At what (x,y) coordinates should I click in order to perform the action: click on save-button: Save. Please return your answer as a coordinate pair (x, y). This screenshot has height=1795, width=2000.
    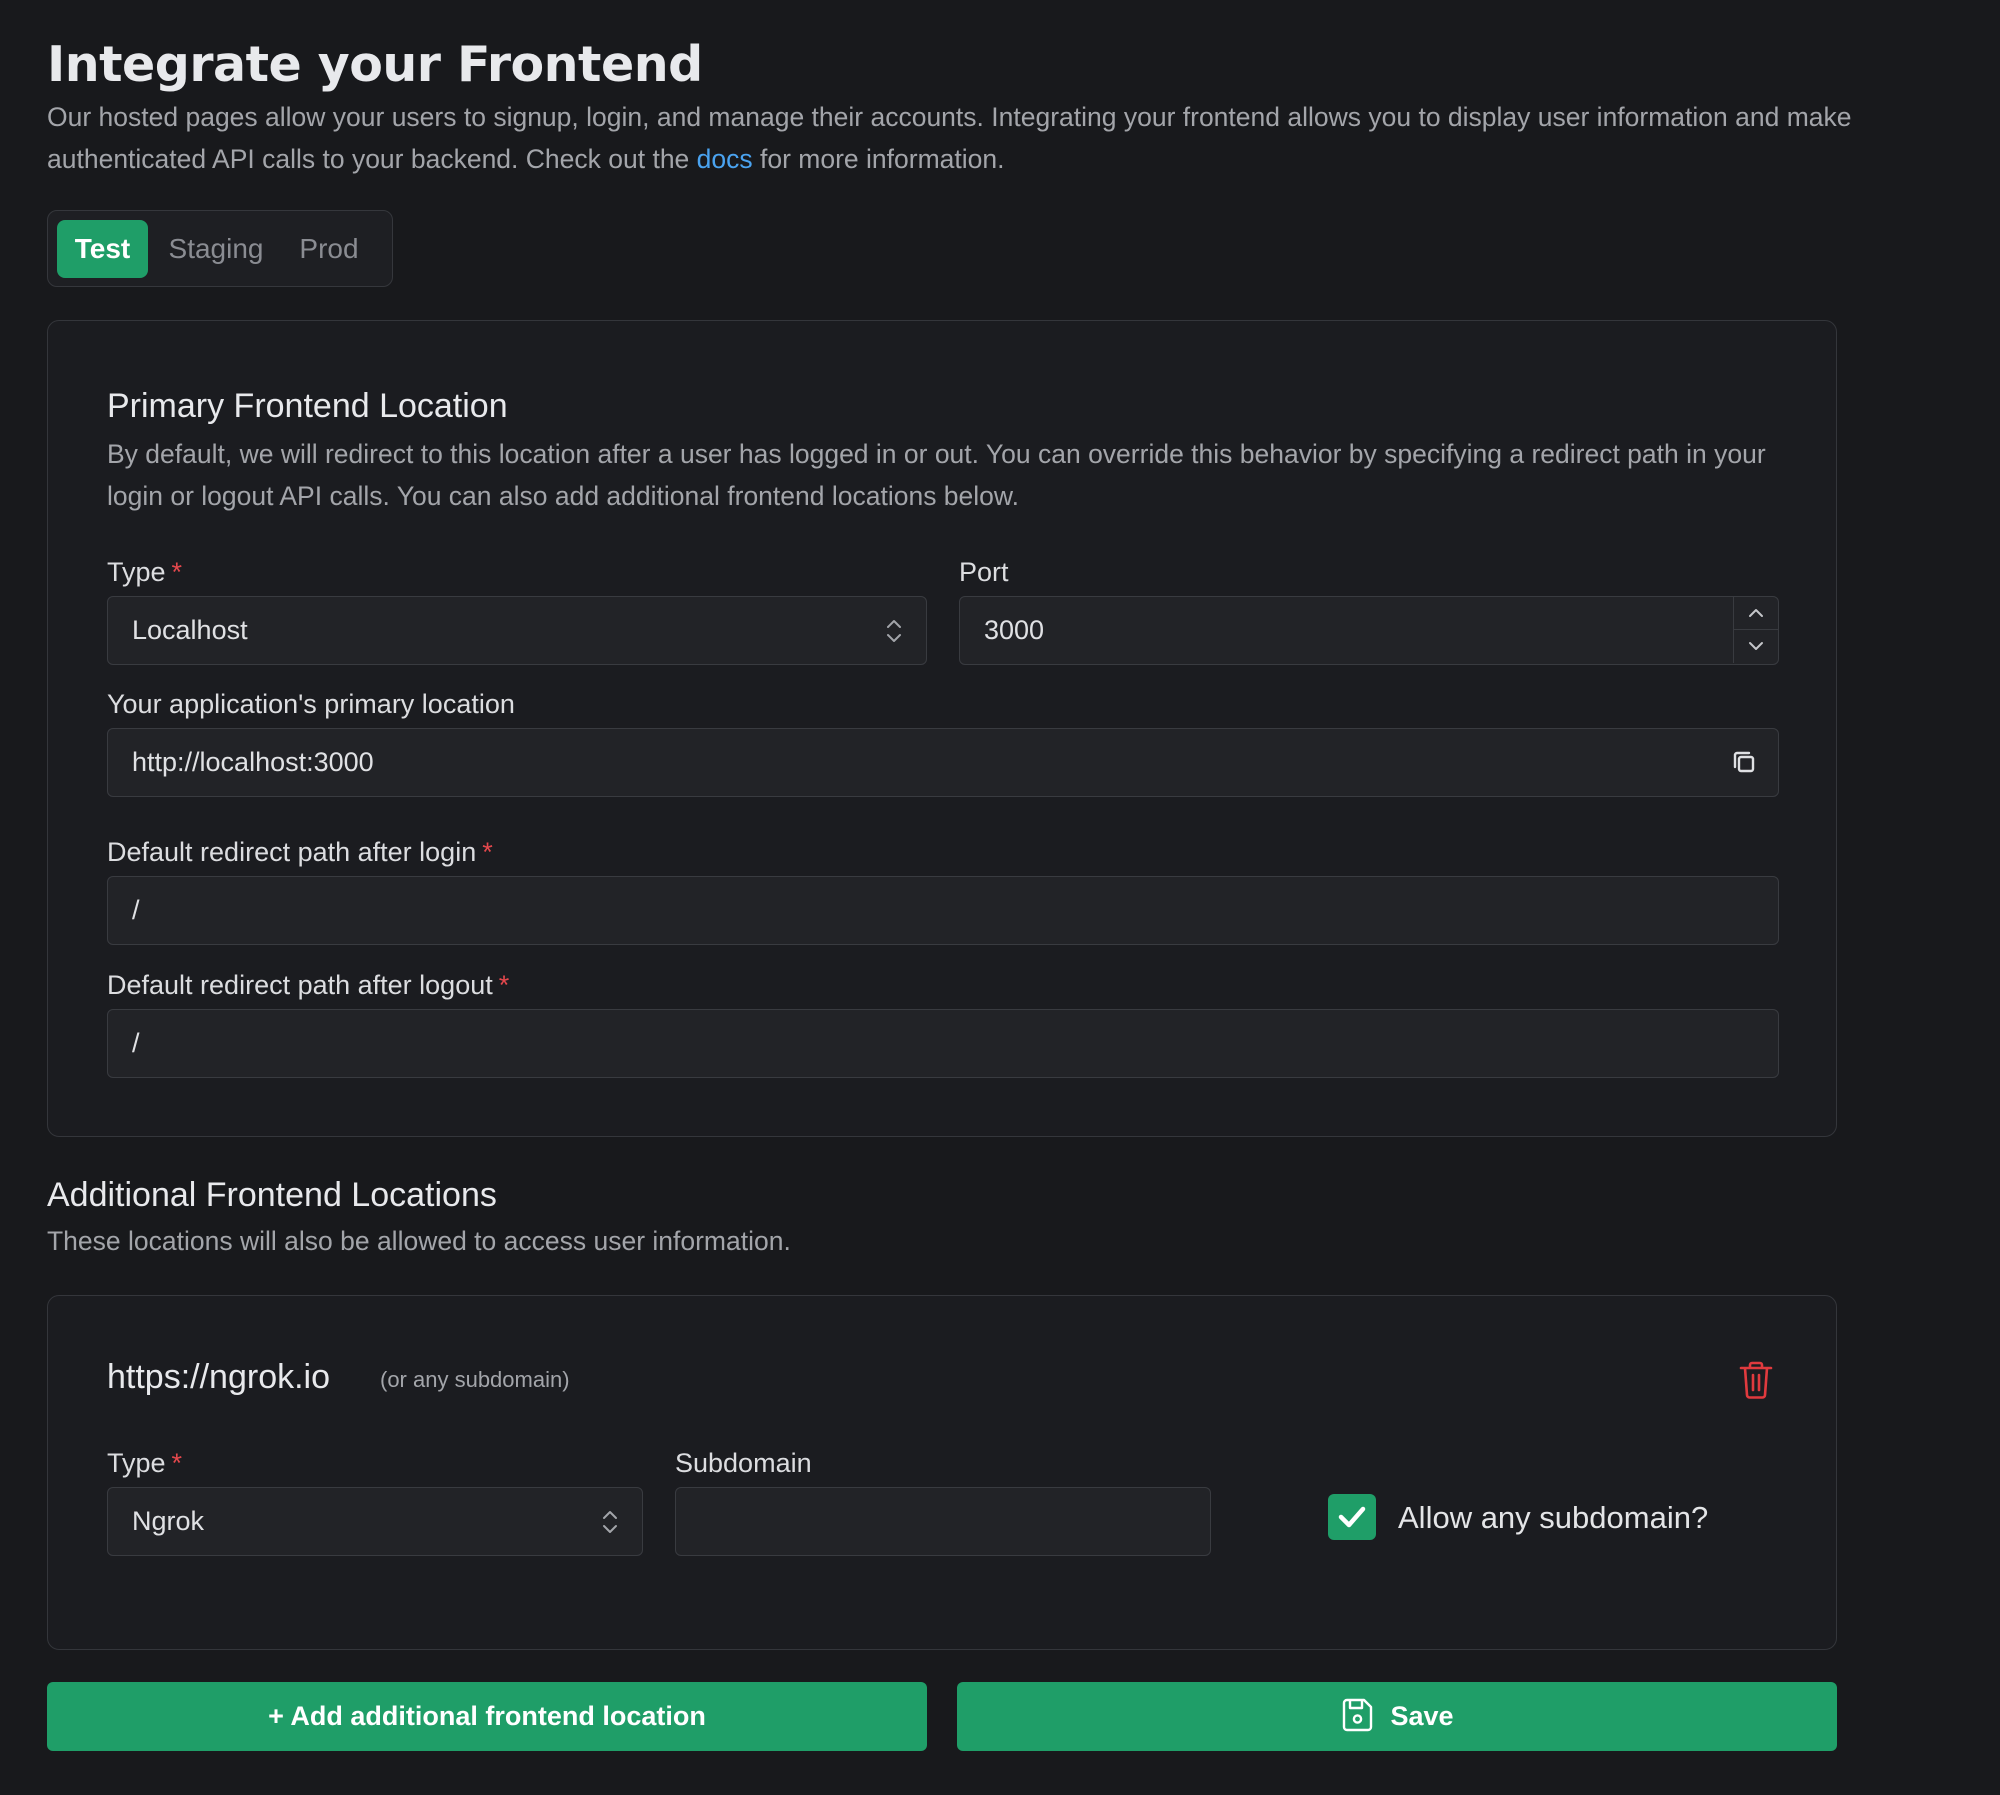
    Looking at the image, I should click on (1397, 1716).